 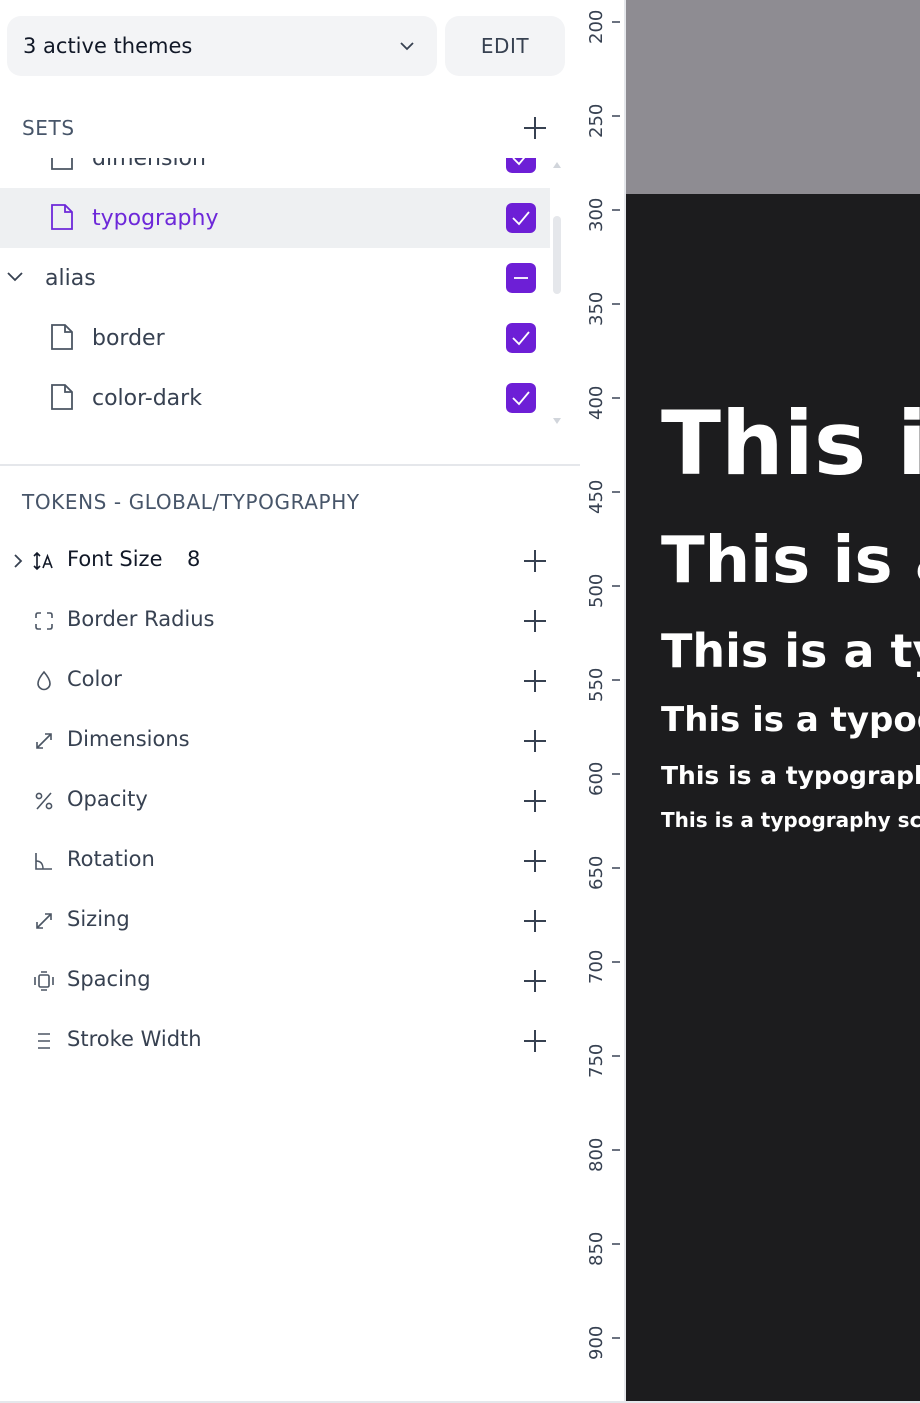 I want to click on sets-scrollbar-thumb, so click(x=557, y=255).